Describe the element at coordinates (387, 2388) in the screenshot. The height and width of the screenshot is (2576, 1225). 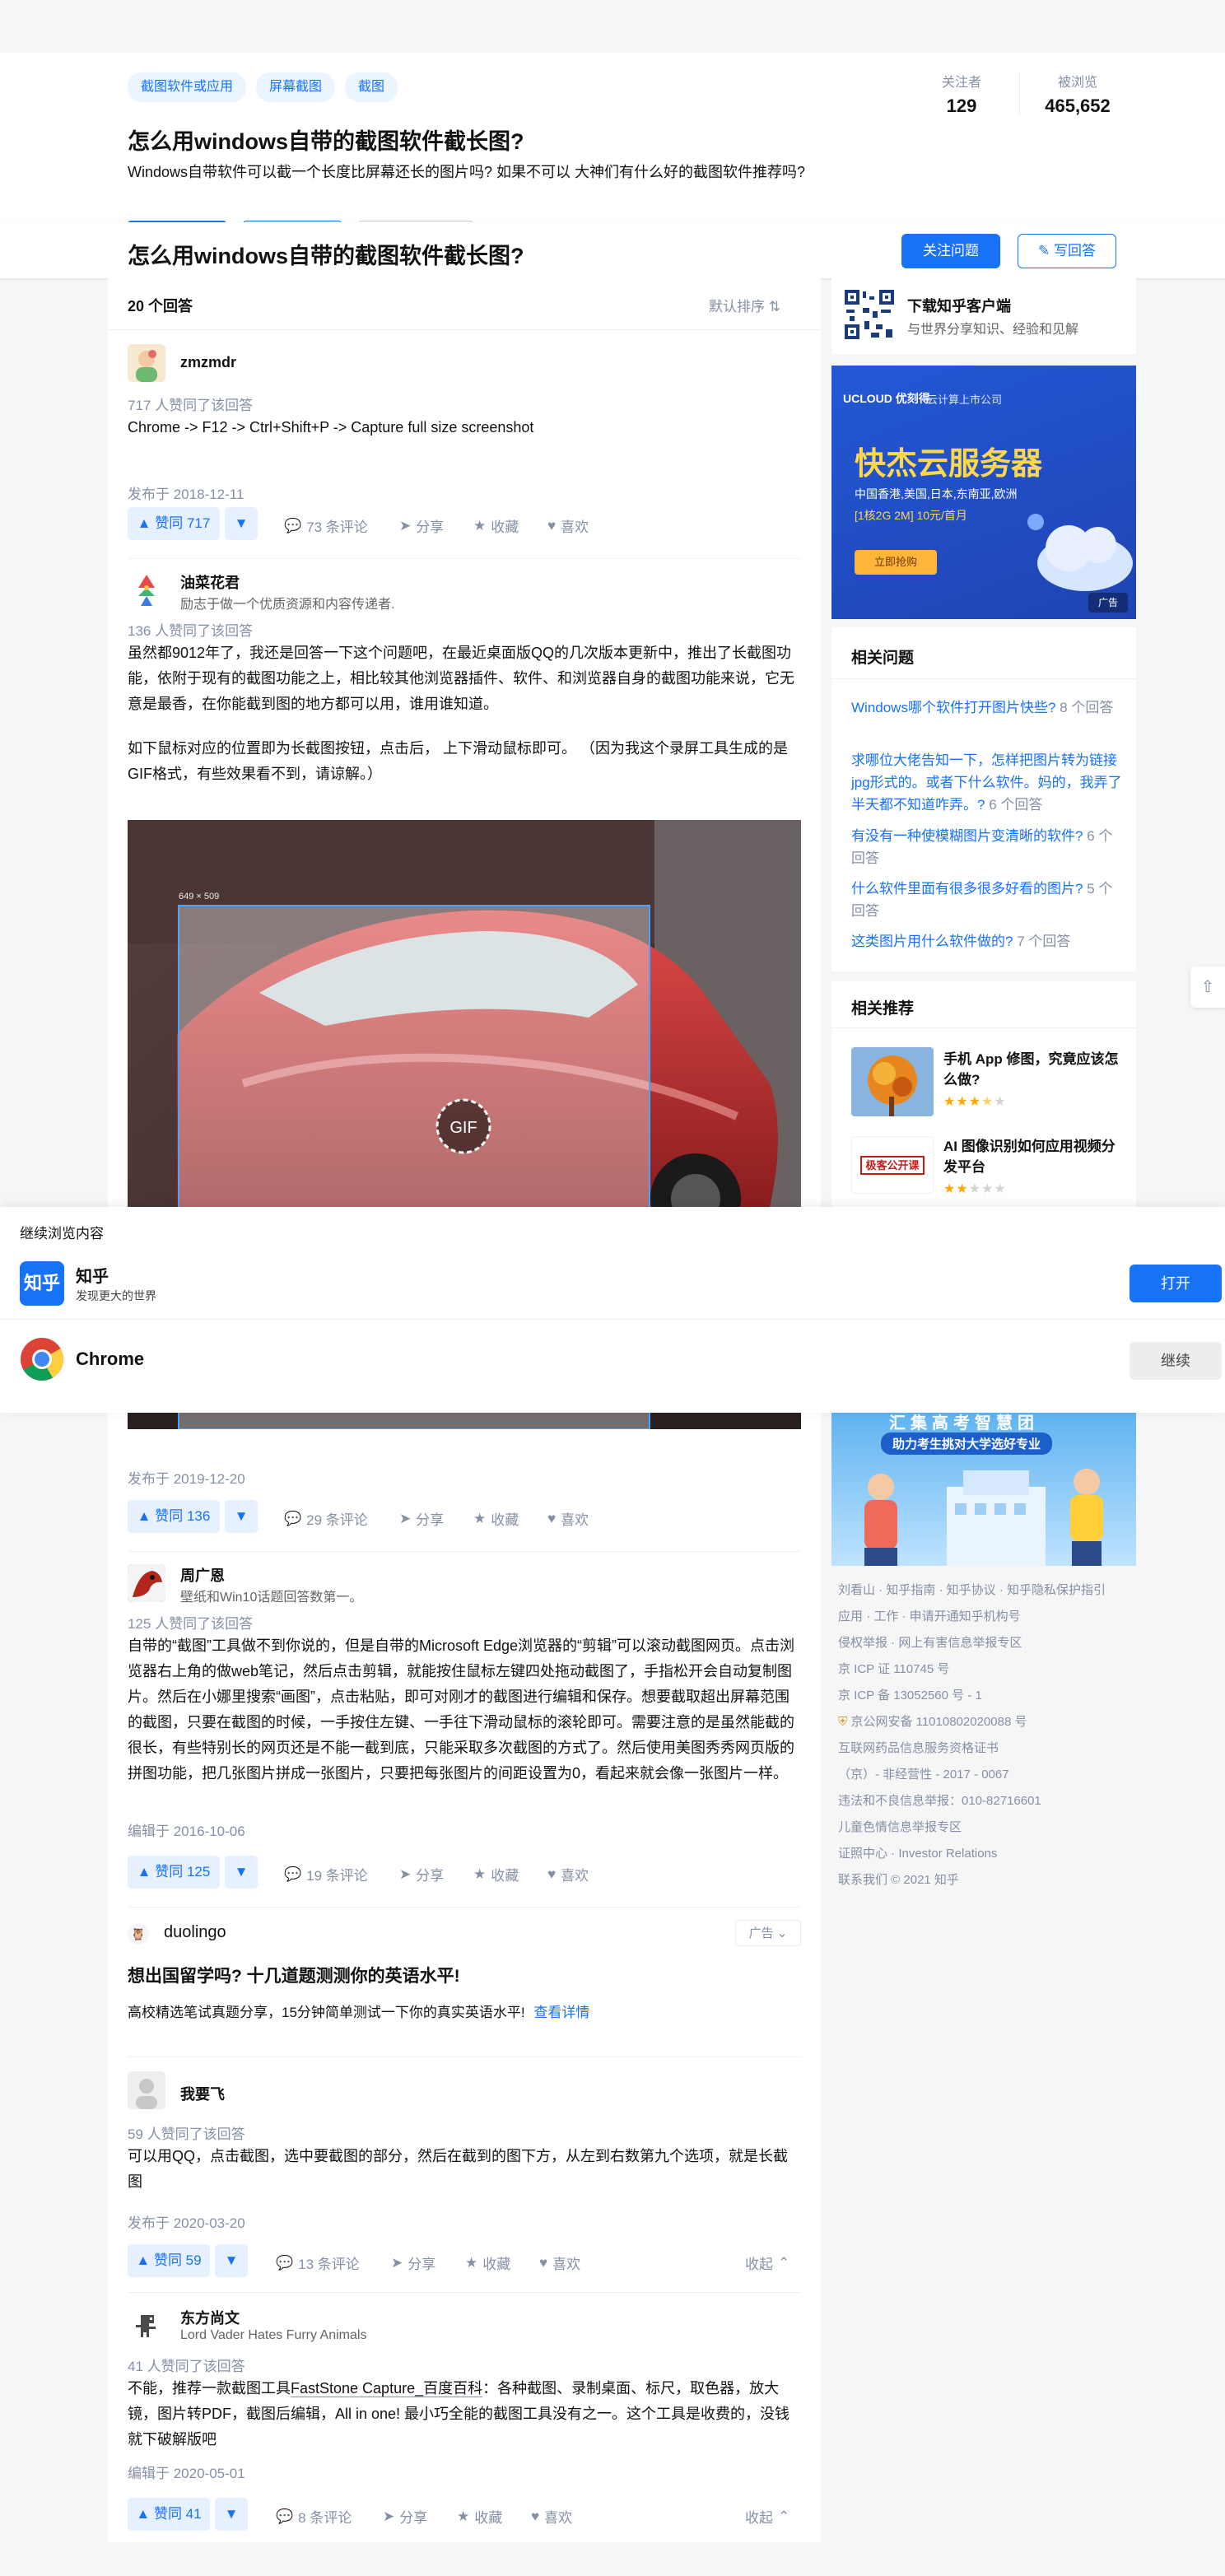
I see `faststone-link: FastStone Capture_百度百科` at that location.